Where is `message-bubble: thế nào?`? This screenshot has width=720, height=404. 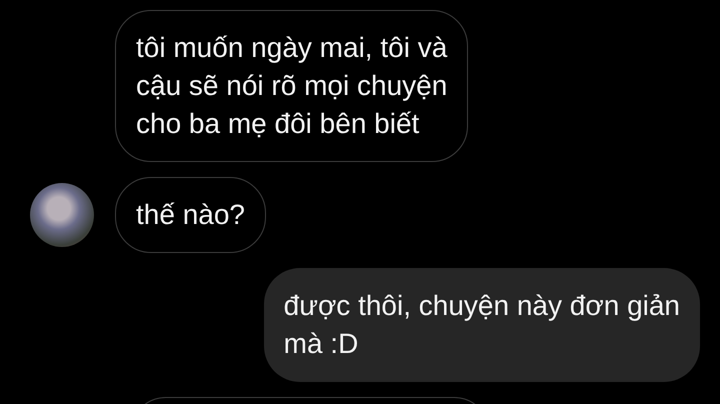
message-bubble: thế nào? is located at coordinates (190, 215).